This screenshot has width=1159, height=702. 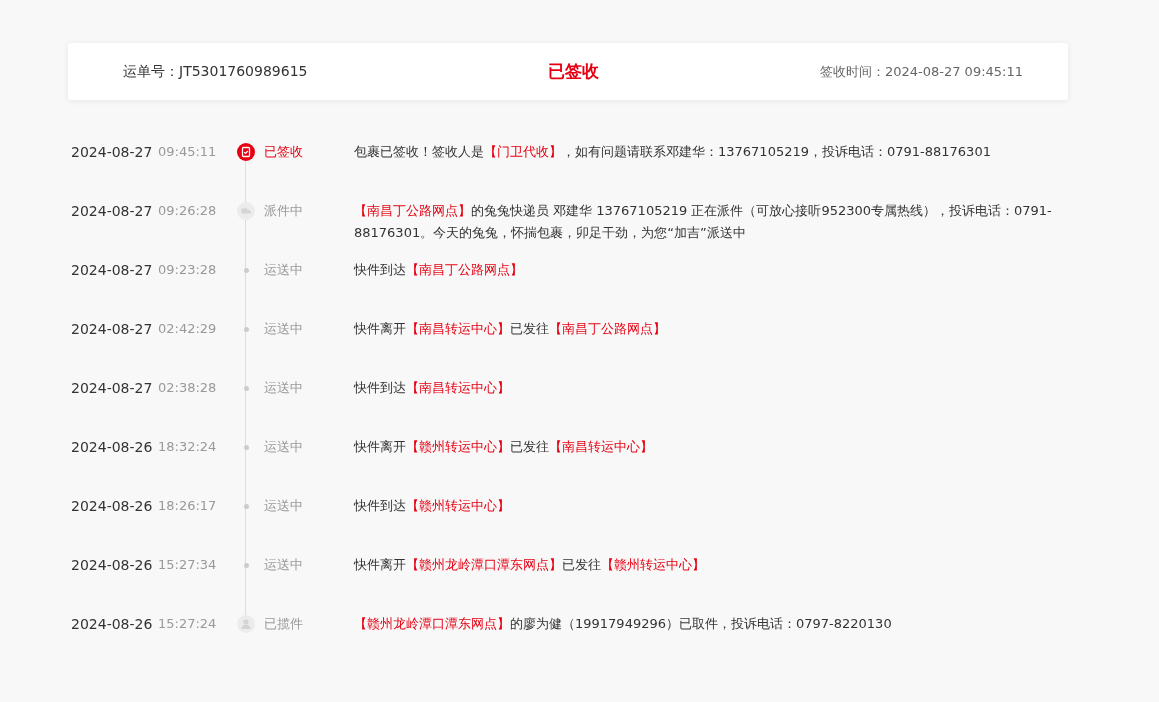 I want to click on event-time: 18:32:24, so click(x=188, y=447).